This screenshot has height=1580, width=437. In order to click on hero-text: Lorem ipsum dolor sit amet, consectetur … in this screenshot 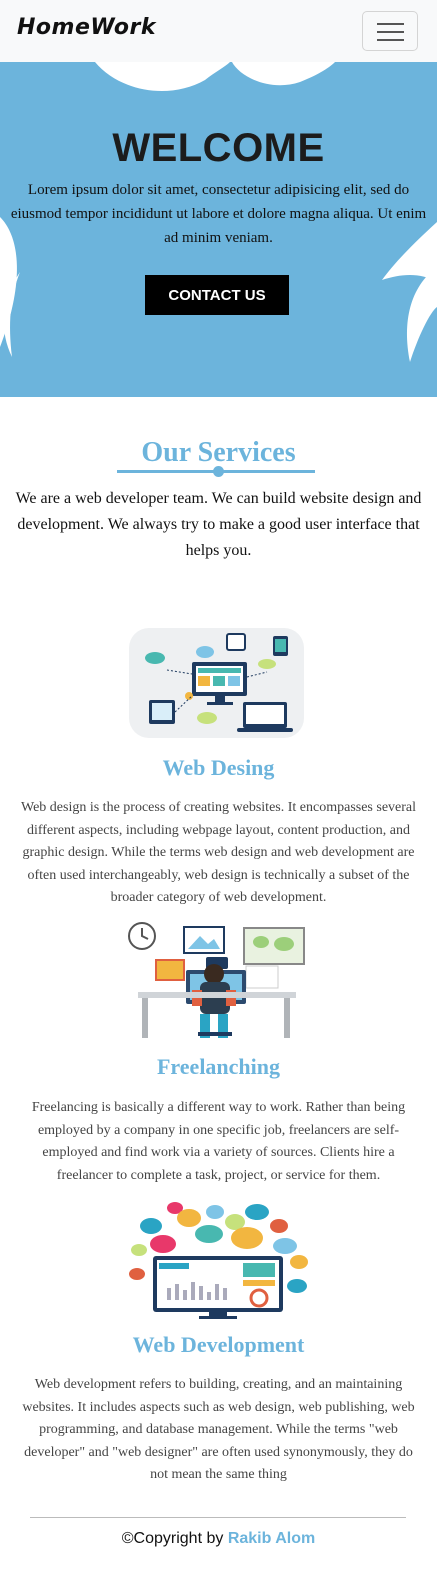, I will do `click(218, 214)`.